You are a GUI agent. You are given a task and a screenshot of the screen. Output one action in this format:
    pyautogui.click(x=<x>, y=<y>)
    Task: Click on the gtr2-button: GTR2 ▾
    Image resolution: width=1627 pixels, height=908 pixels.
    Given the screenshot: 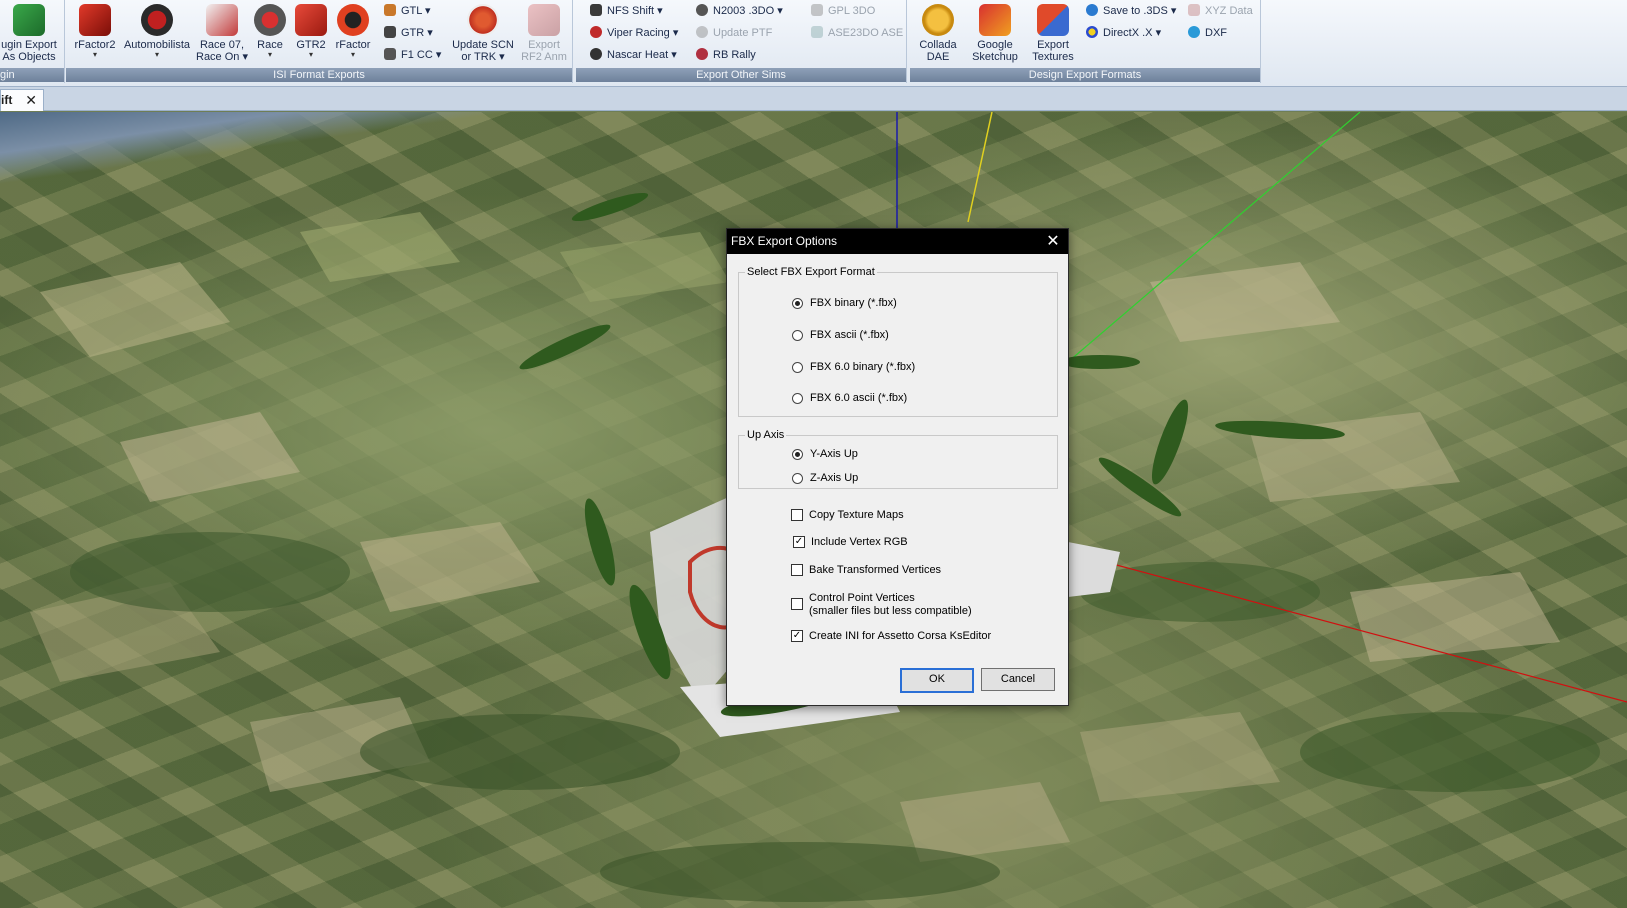 What is the action you would take?
    pyautogui.click(x=311, y=34)
    